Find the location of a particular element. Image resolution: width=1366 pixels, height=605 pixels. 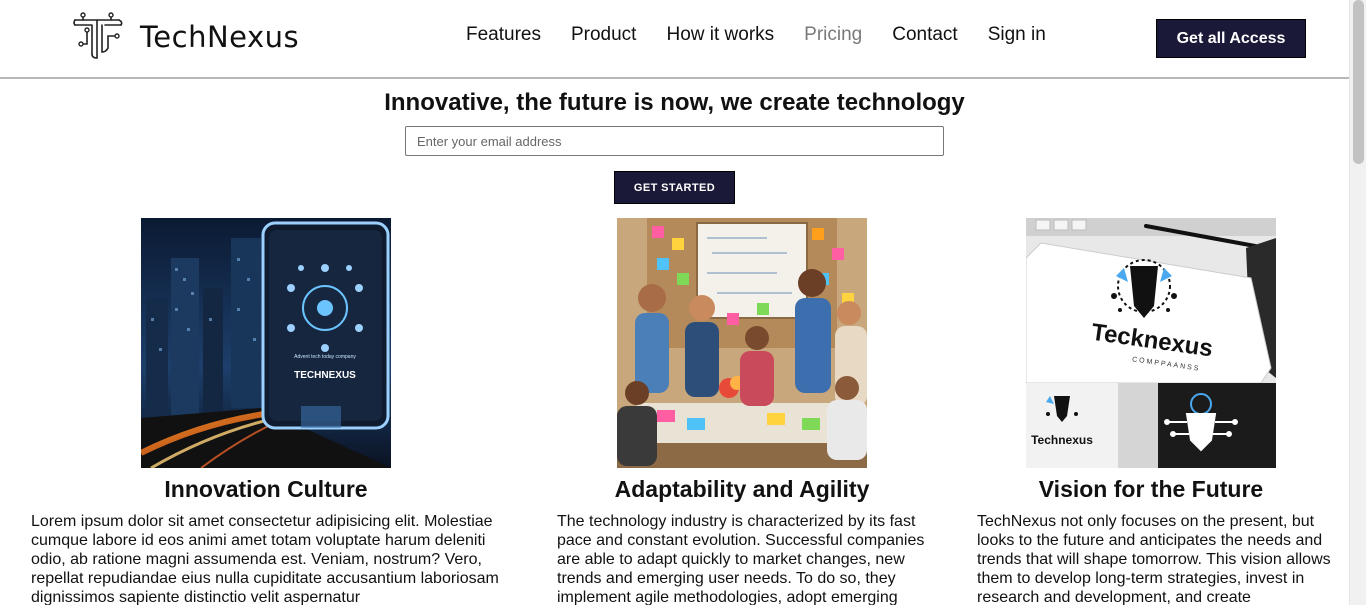

nav-item-product: Product is located at coordinates (603, 35).